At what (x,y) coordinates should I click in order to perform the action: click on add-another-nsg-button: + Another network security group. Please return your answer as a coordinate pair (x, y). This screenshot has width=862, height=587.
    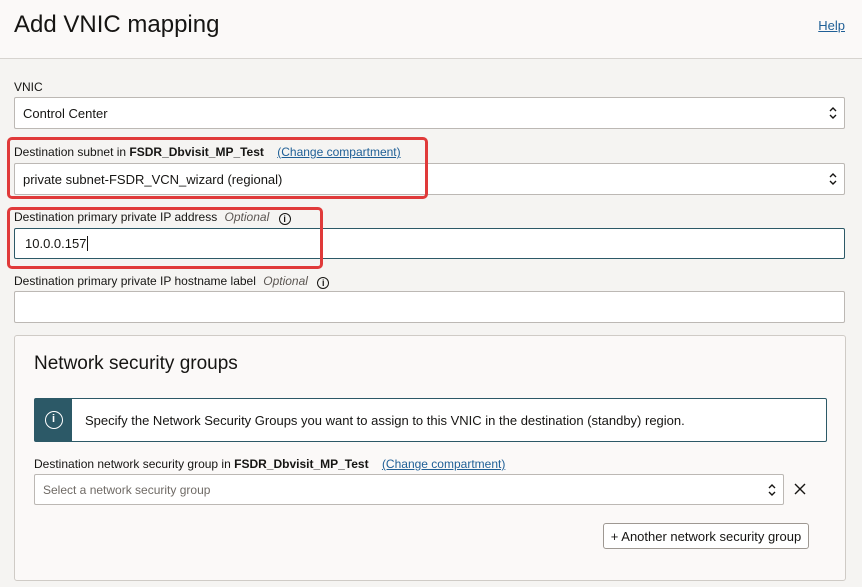
    Looking at the image, I should click on (706, 536).